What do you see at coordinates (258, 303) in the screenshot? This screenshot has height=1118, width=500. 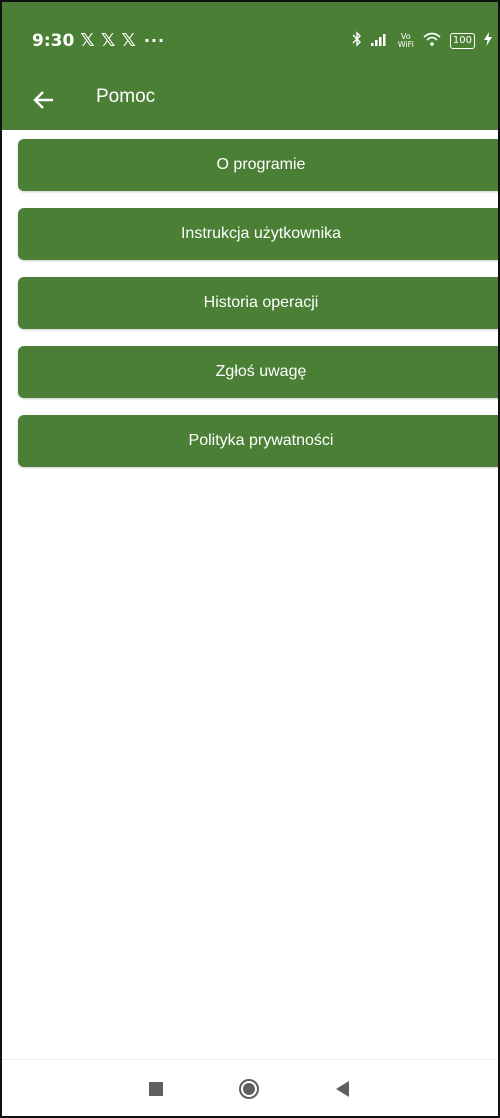 I see `operation-history-button: Historia operacji` at bounding box center [258, 303].